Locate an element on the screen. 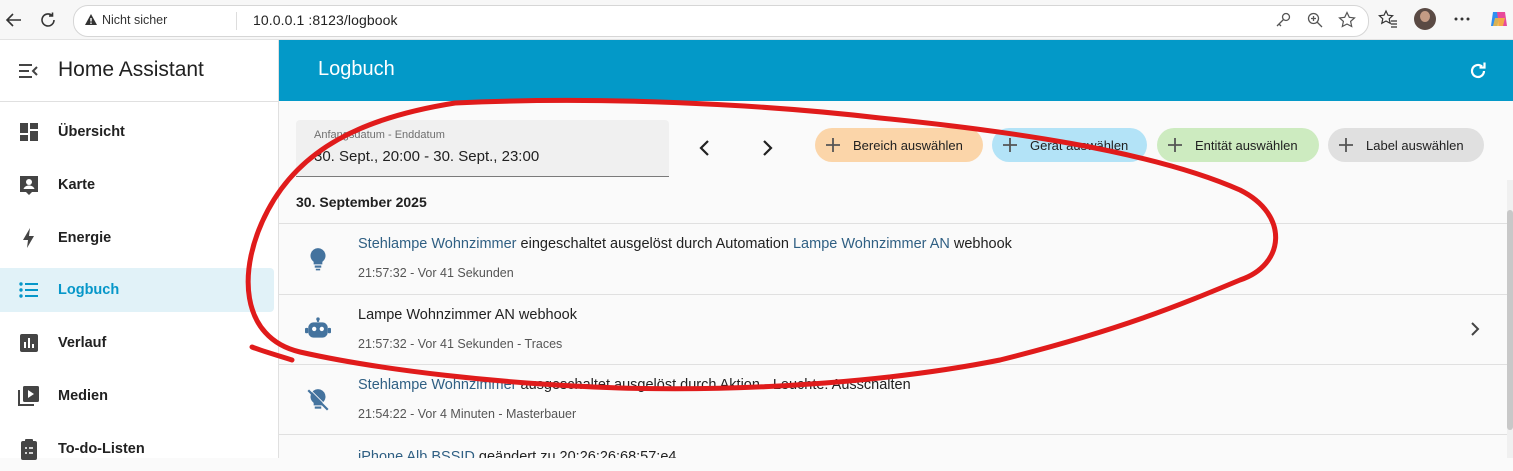 The width and height of the screenshot is (1513, 471). copilot-icon is located at coordinates (1499, 19).